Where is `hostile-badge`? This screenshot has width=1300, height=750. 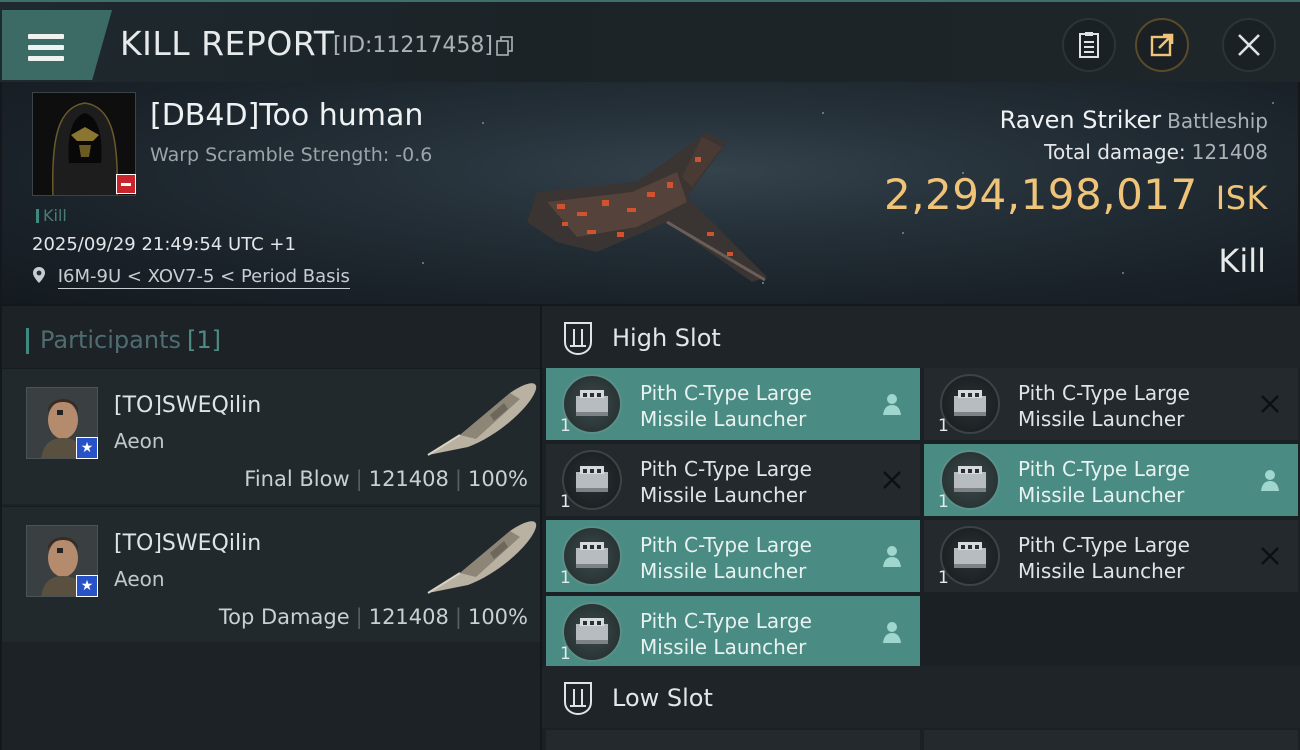
hostile-badge is located at coordinates (126, 184).